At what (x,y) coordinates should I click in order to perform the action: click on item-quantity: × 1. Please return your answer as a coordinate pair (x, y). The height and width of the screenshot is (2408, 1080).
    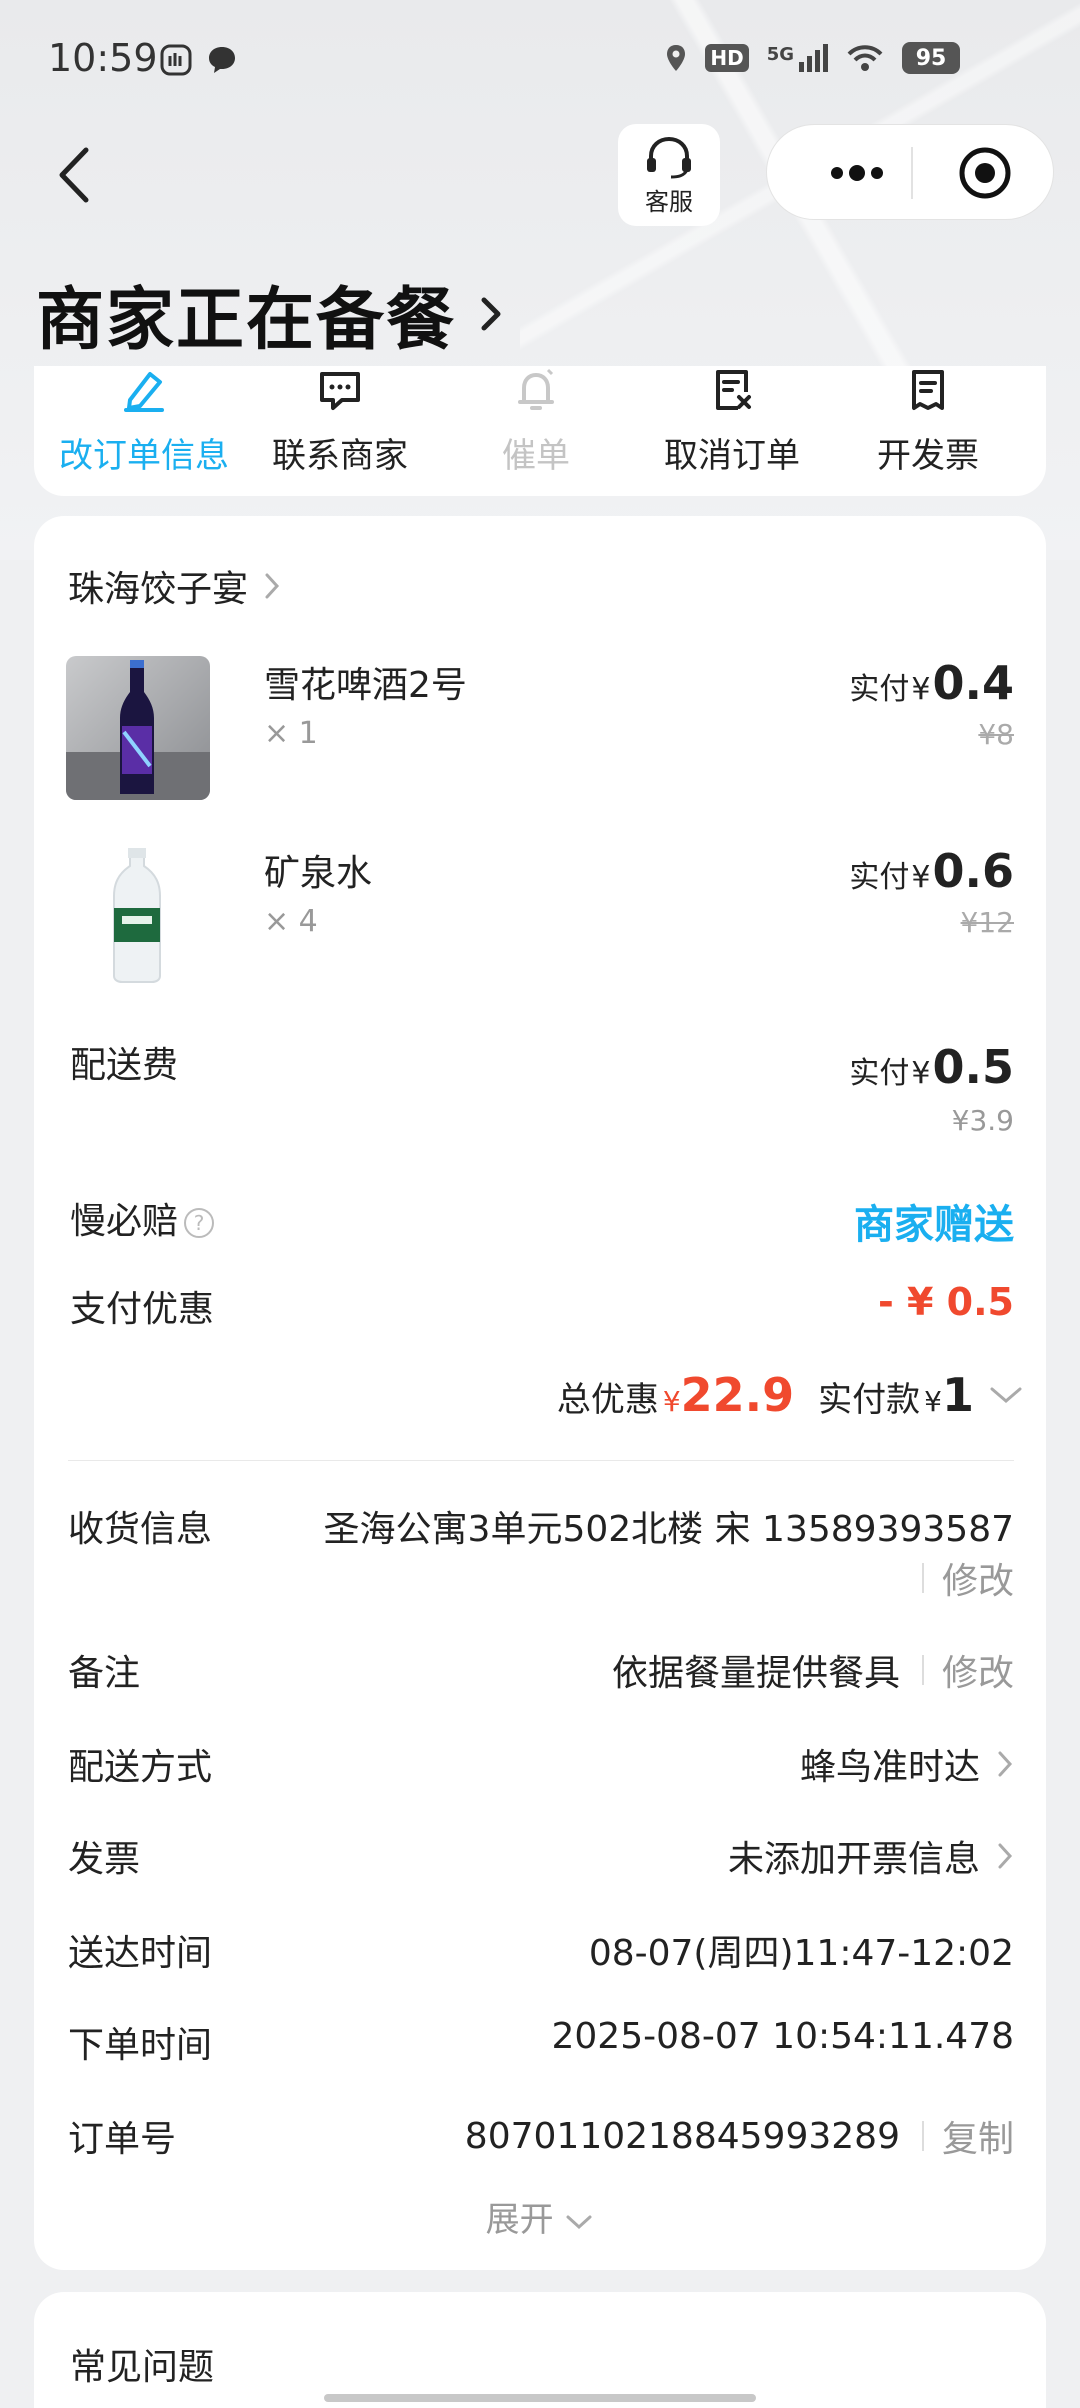
    Looking at the image, I should click on (291, 733).